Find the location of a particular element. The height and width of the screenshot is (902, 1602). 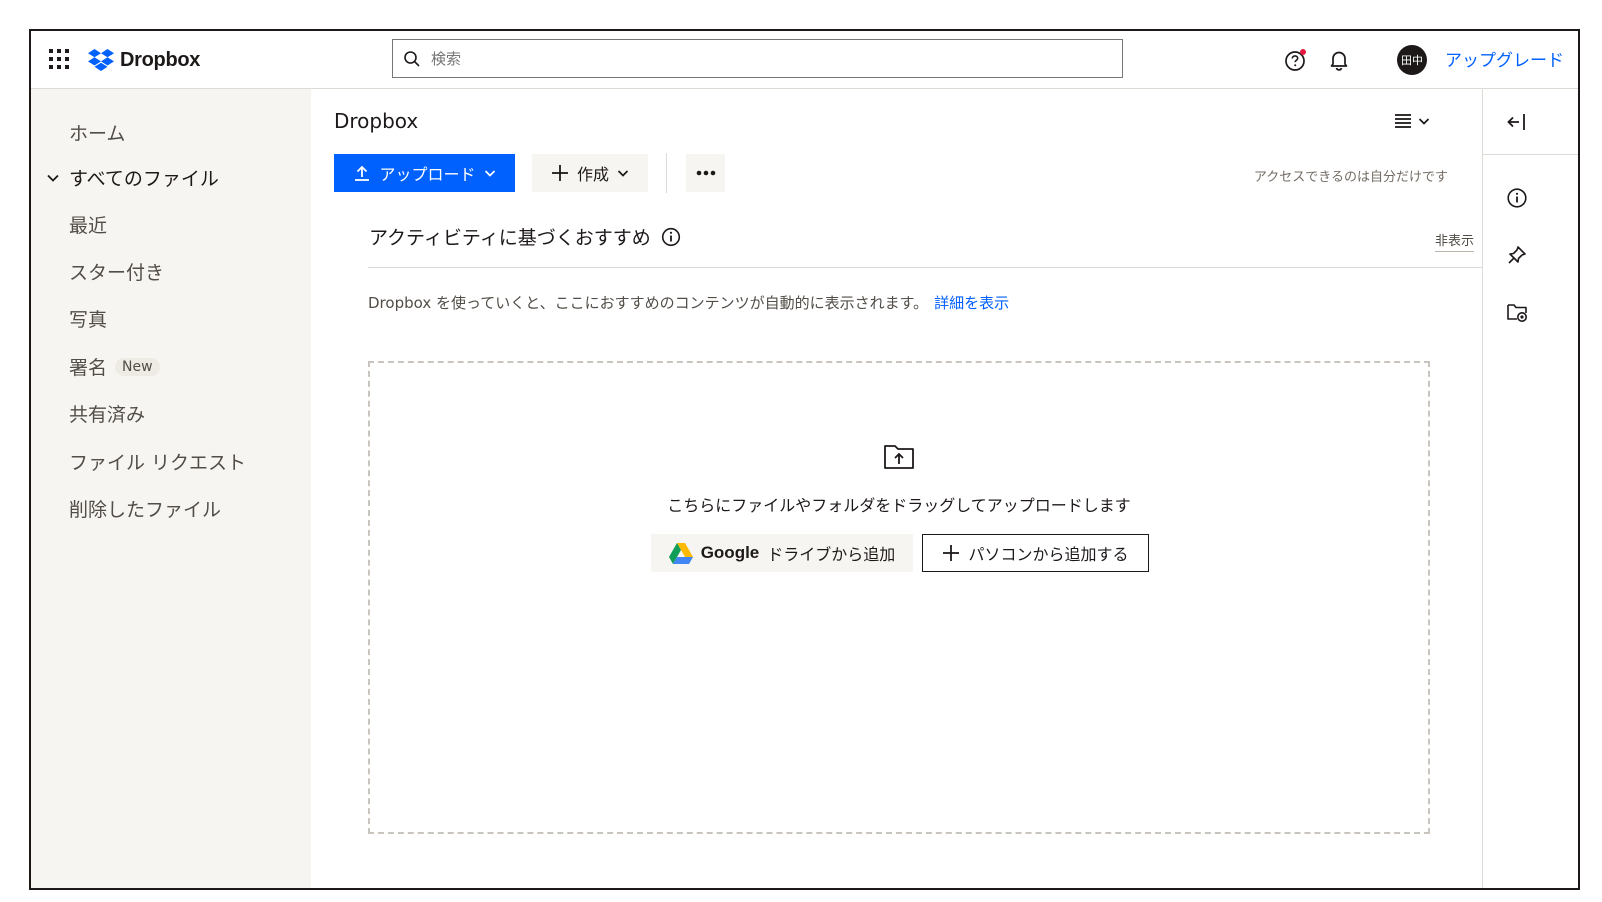

collapse-panel-icon is located at coordinates (1517, 122).